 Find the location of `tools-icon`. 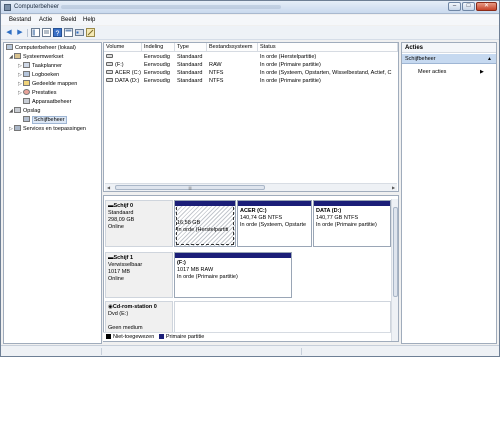

tools-icon is located at coordinates (17, 56).